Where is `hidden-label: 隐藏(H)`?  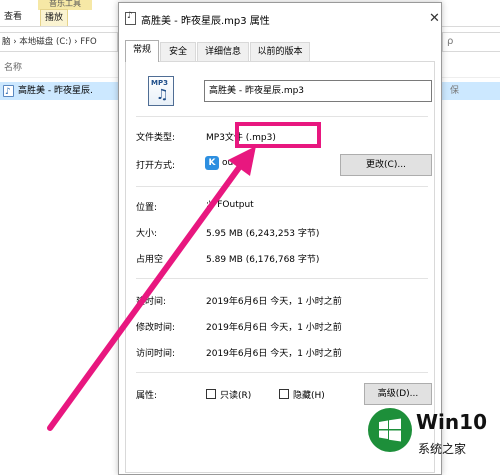 hidden-label: 隐藏(H) is located at coordinates (309, 394).